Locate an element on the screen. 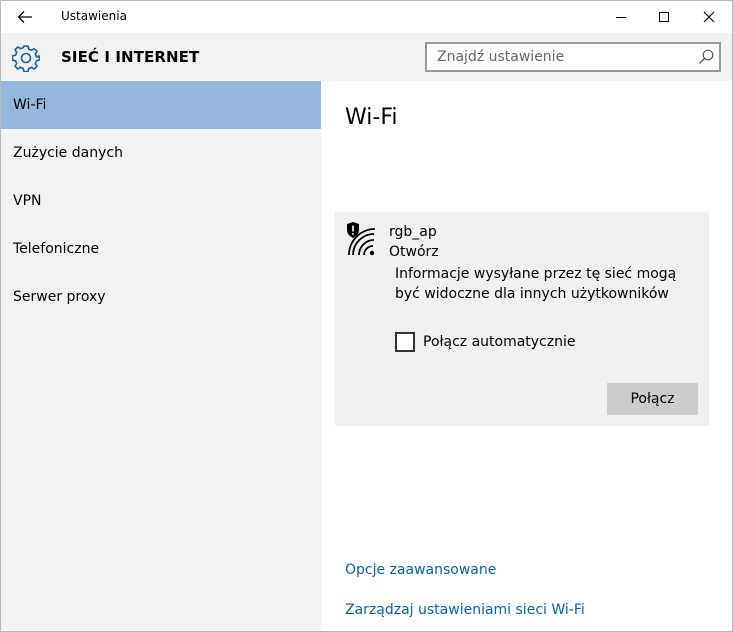 The width and height of the screenshot is (733, 632). window-title: Ustawienia is located at coordinates (94, 16).